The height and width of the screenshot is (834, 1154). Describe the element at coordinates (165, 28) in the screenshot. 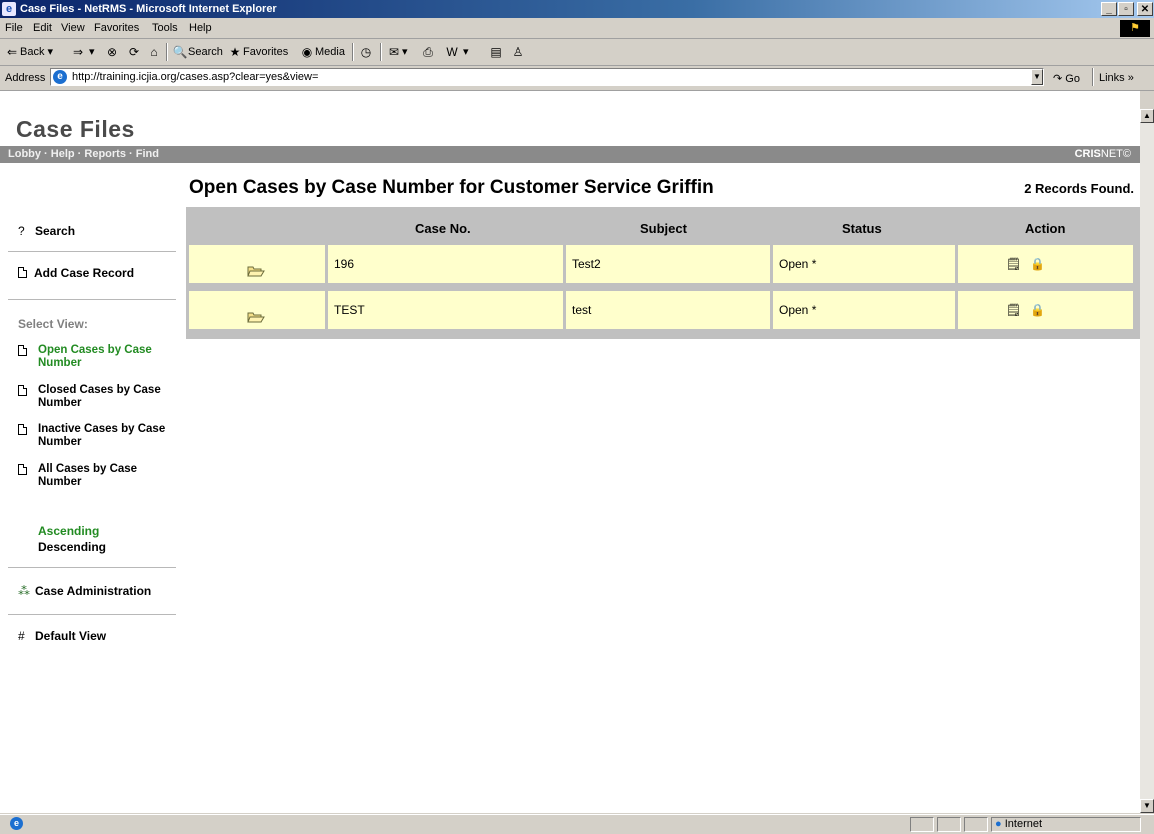

I see `menu-tools: Tools` at that location.